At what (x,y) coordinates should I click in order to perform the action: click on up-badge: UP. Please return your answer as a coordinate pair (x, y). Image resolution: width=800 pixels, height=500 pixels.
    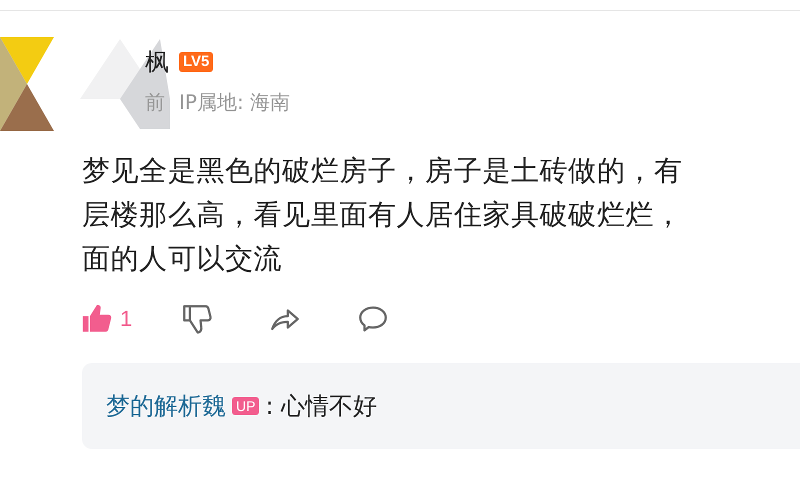
    Looking at the image, I should click on (246, 406).